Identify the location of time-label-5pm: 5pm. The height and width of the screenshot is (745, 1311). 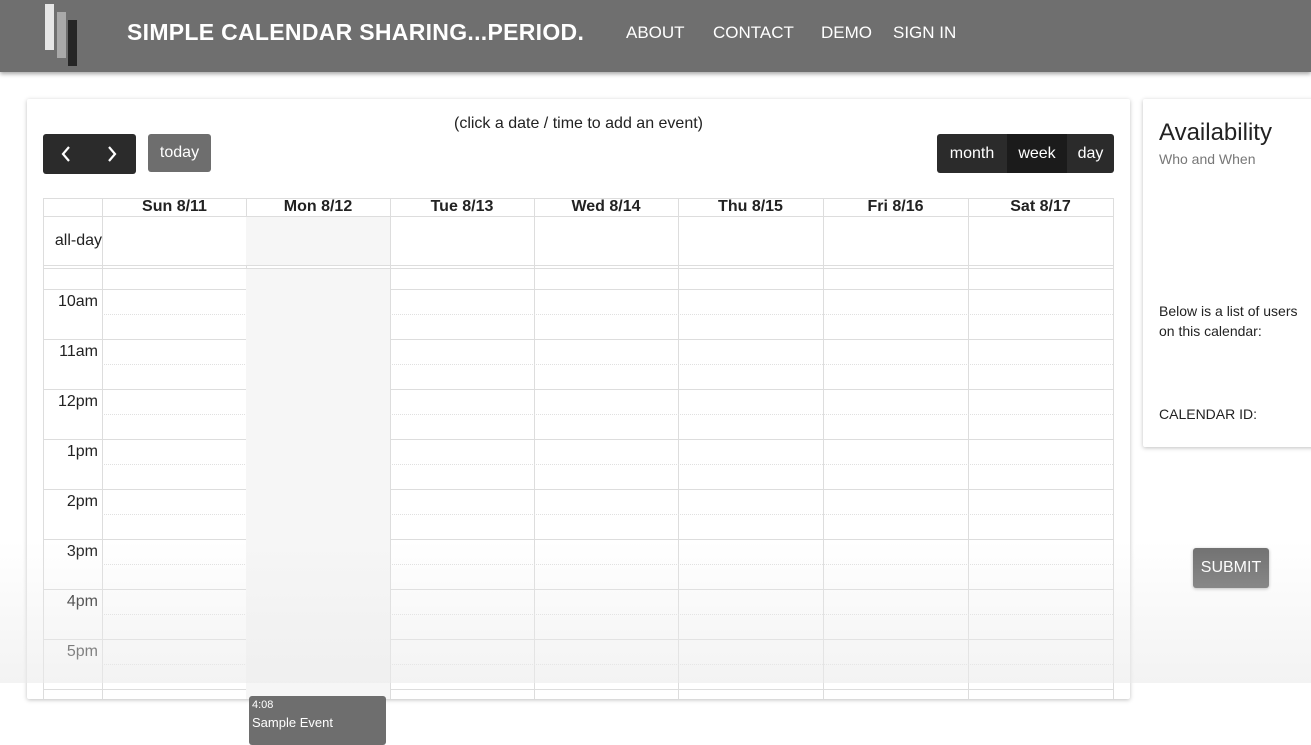
(82, 651).